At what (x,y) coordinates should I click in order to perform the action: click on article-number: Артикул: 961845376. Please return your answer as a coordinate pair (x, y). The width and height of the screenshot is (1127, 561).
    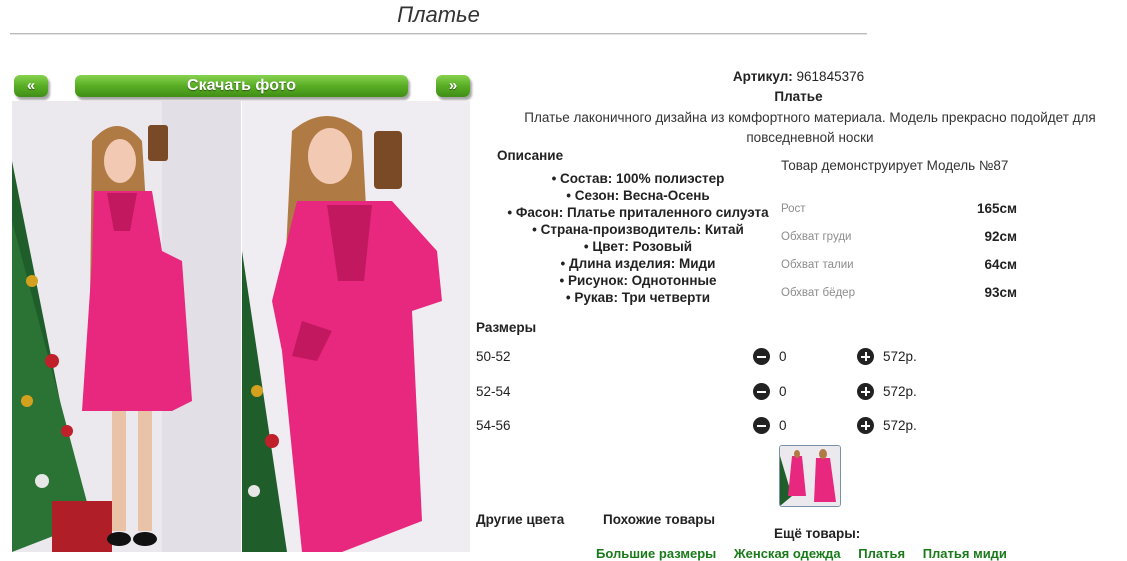
    Looking at the image, I should click on (798, 76).